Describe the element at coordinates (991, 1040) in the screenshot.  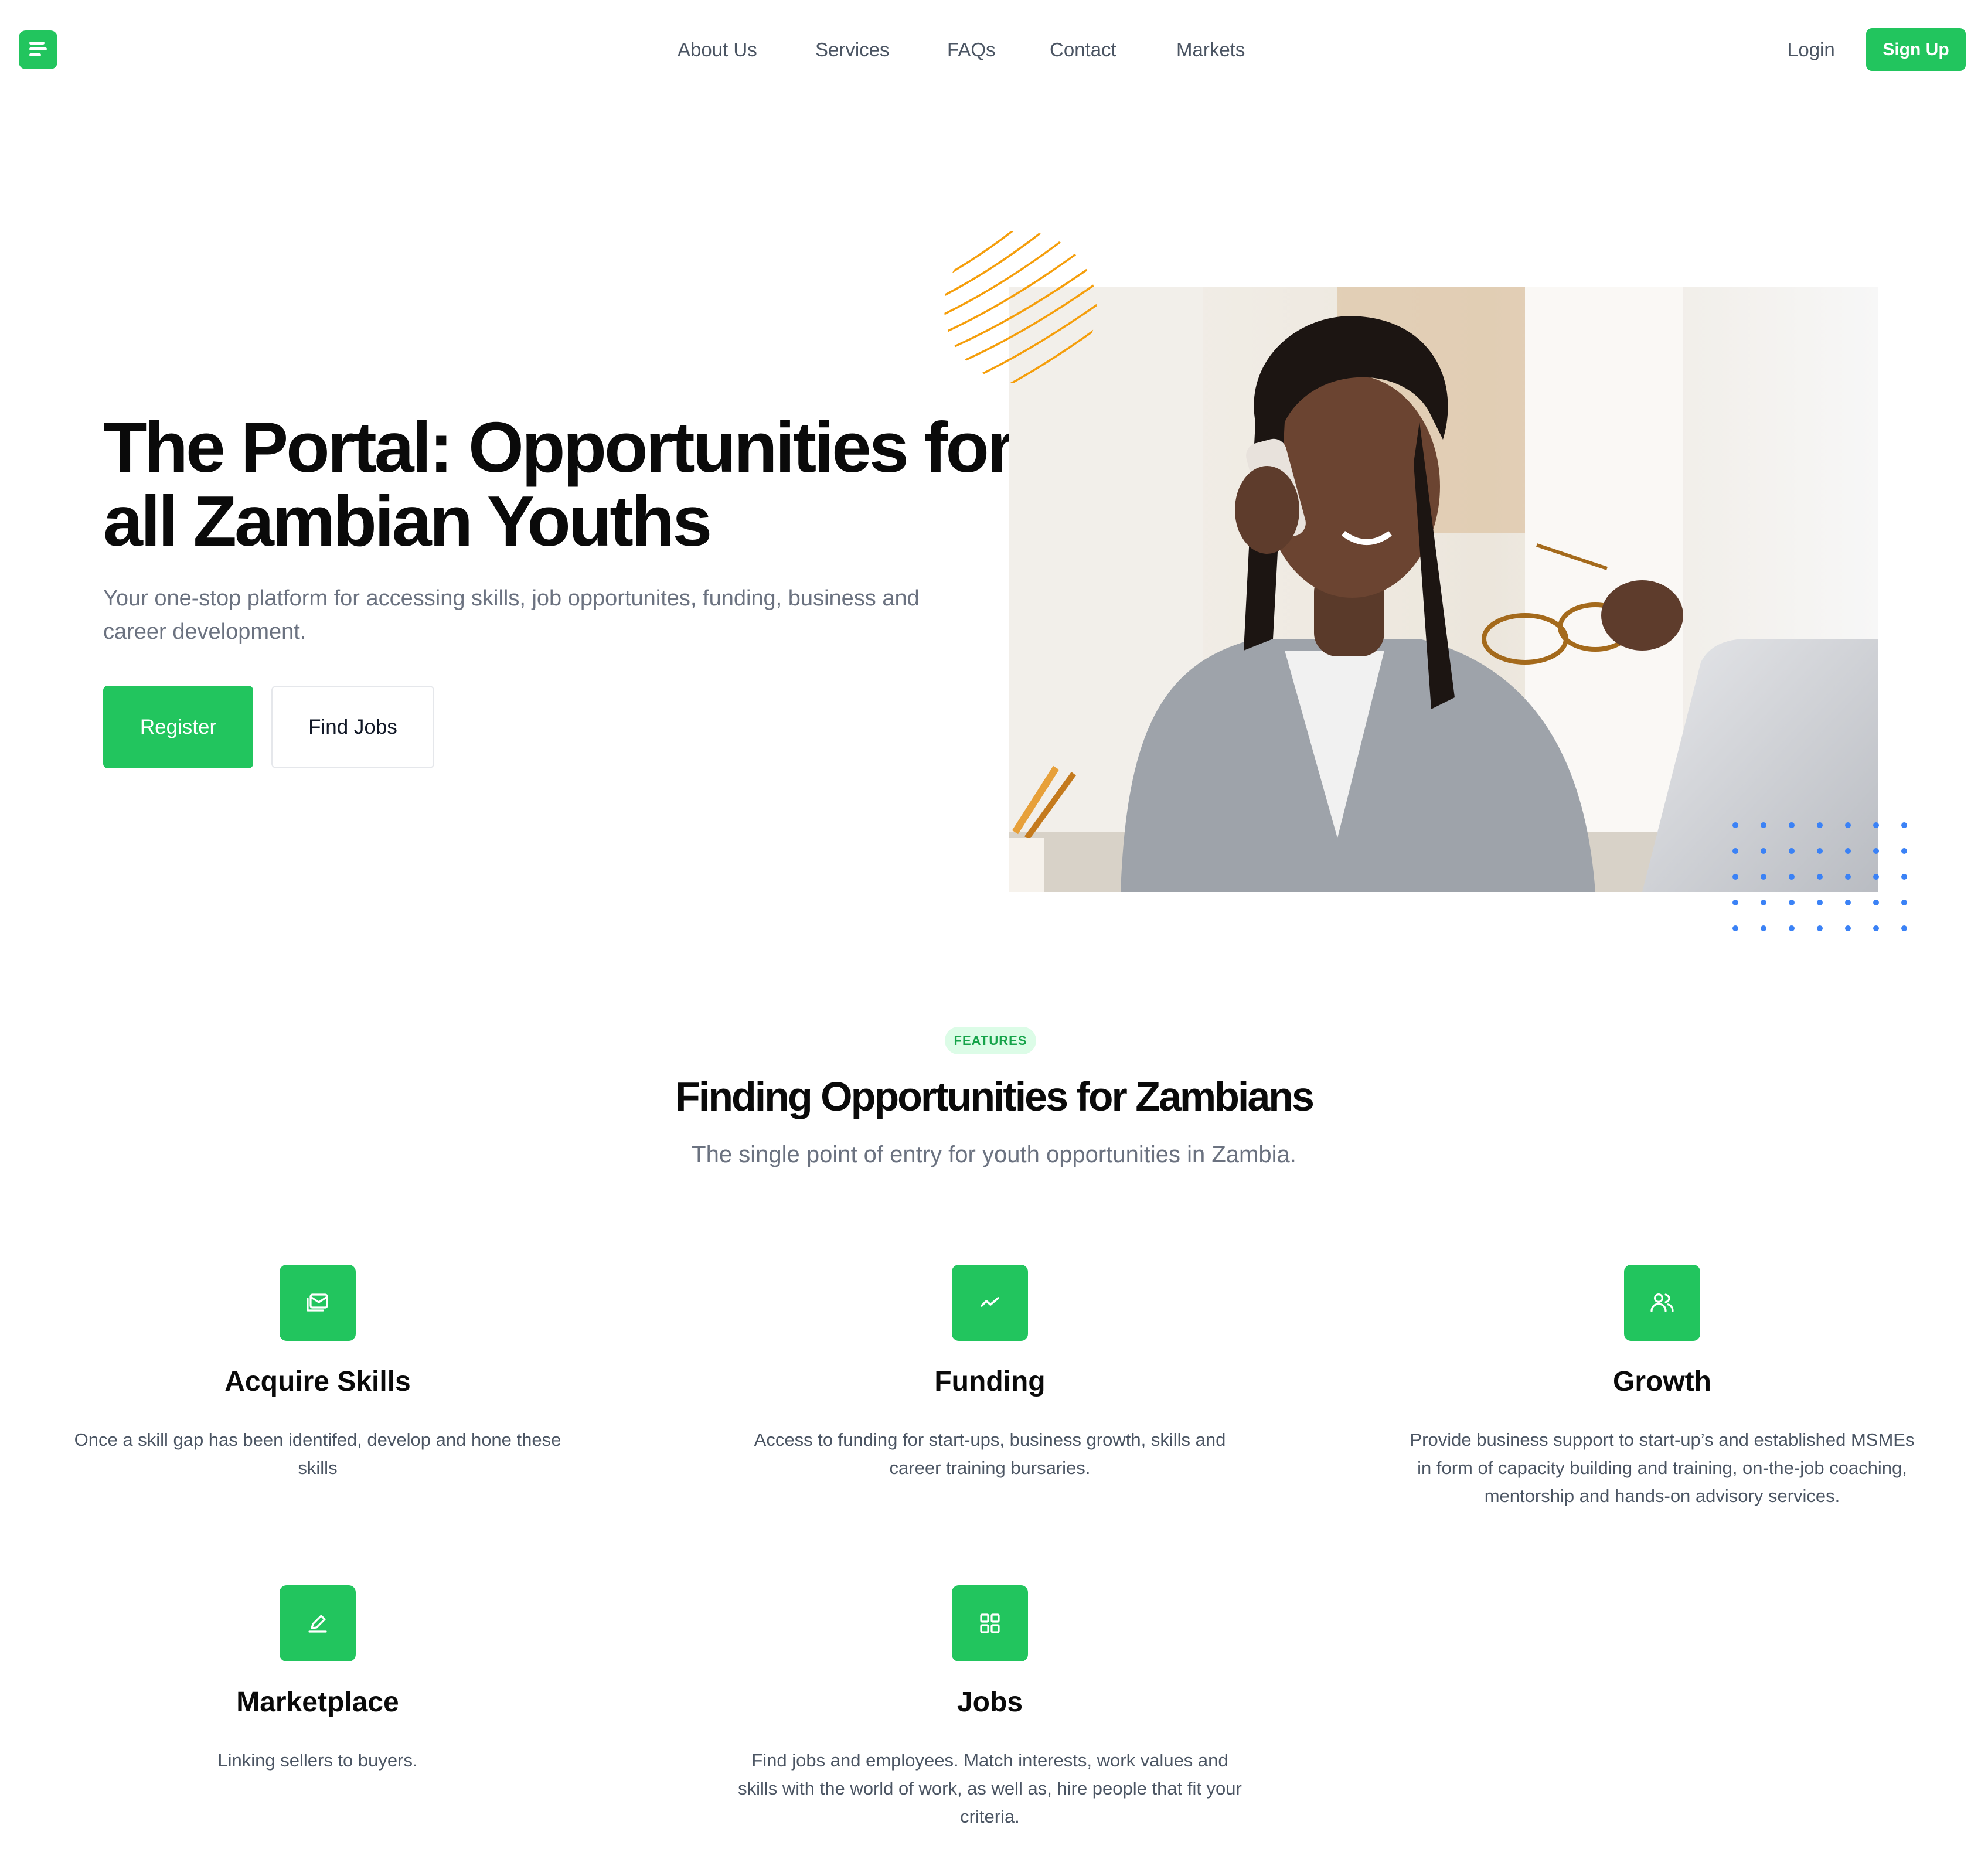
I see `features-badge: FEATURES` at that location.